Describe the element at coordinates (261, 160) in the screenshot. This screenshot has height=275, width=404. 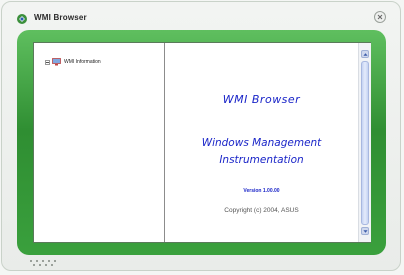
I see `about-subtitle-line2: Instrumentation` at that location.